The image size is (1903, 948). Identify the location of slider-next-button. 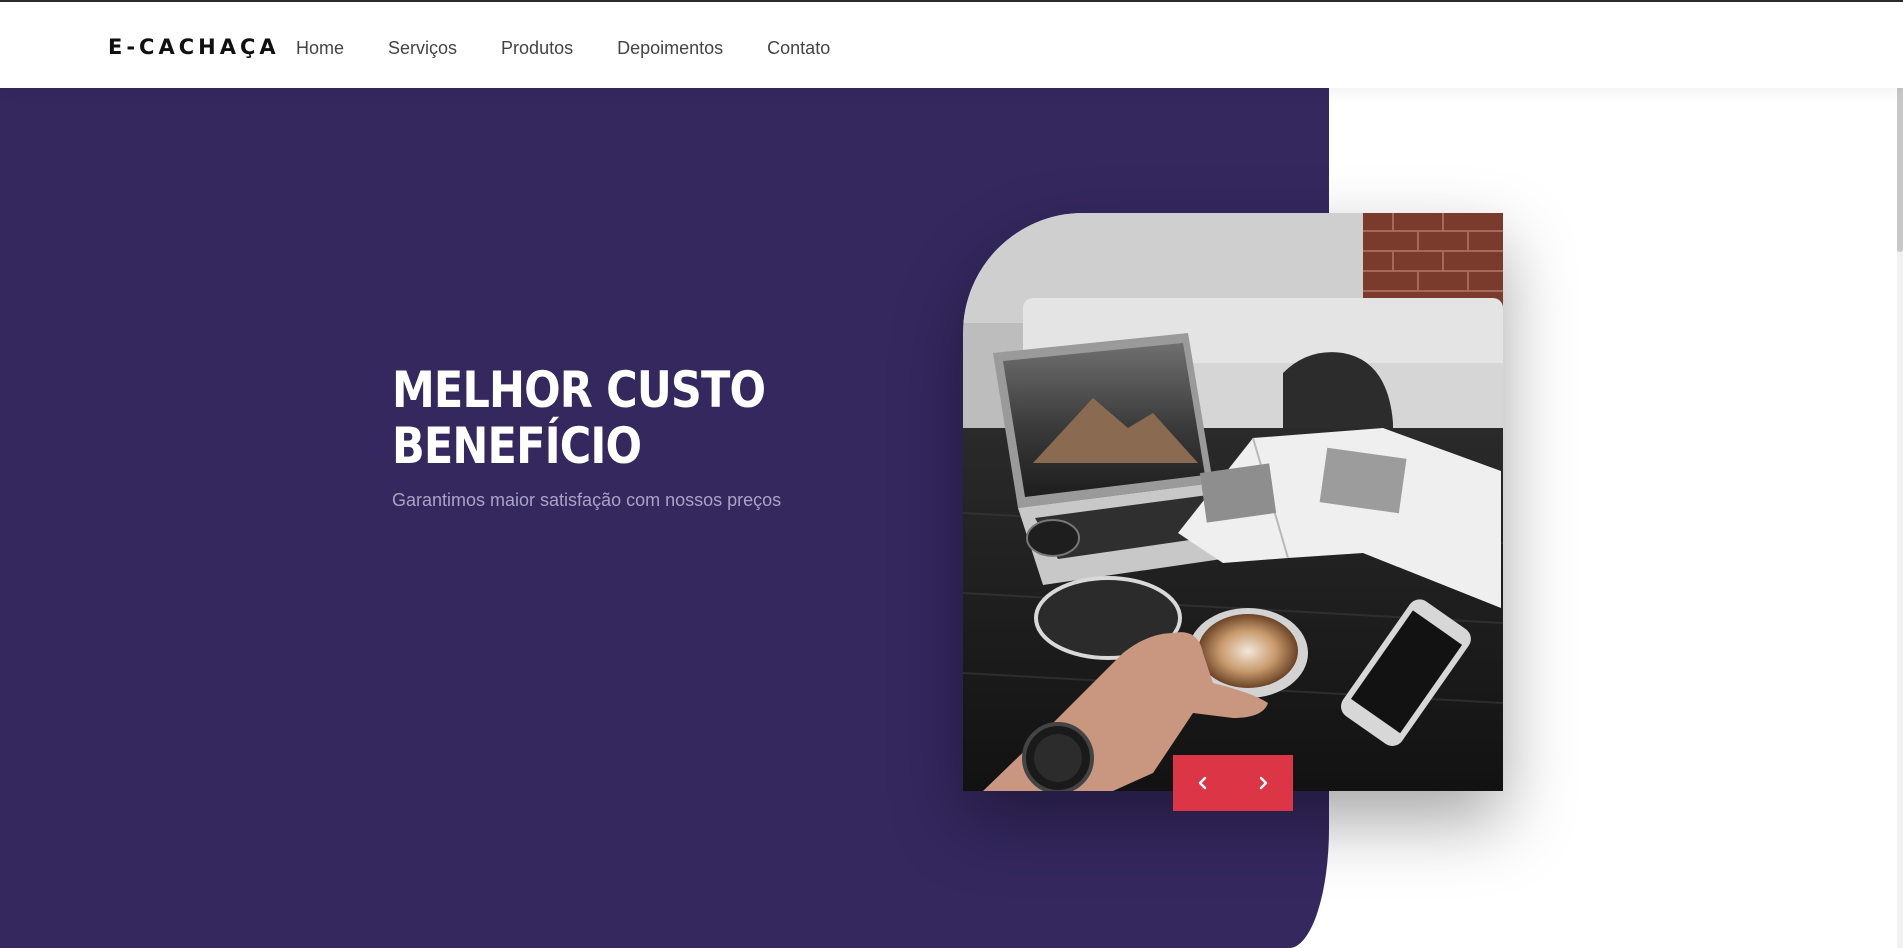
(1263, 783).